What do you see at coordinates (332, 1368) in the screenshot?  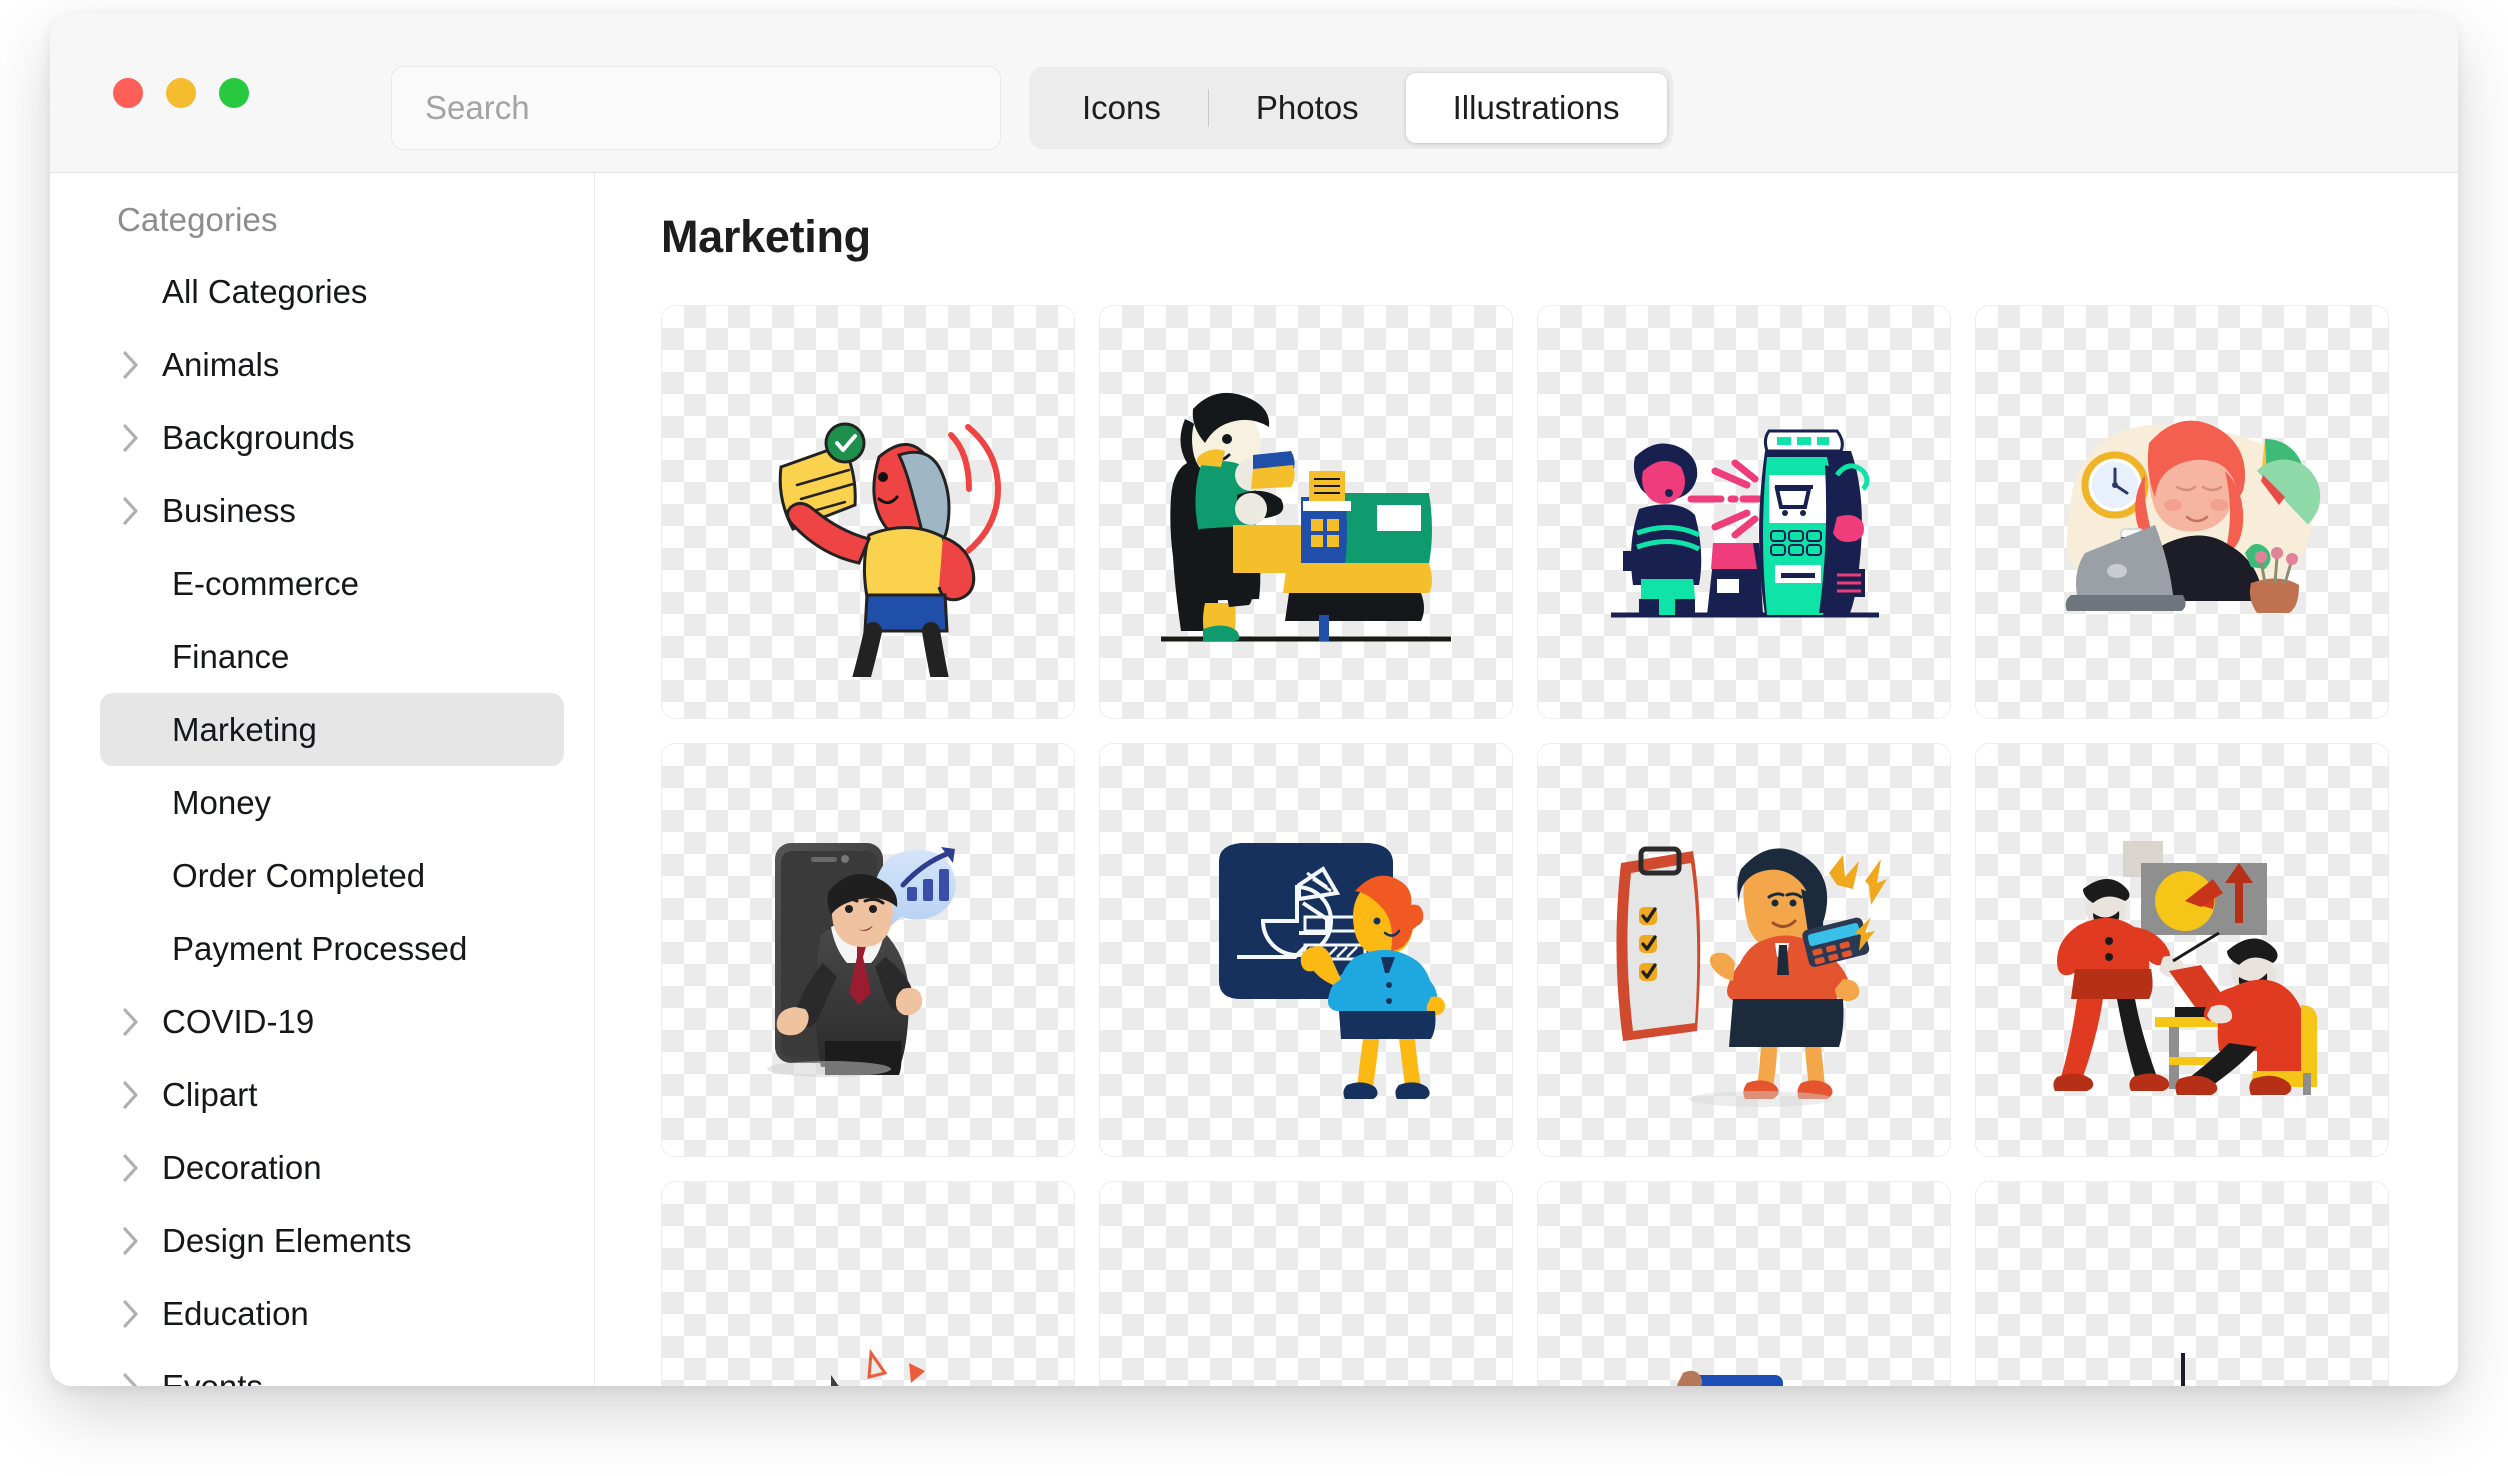 I see `sidebar-item-events: Events` at bounding box center [332, 1368].